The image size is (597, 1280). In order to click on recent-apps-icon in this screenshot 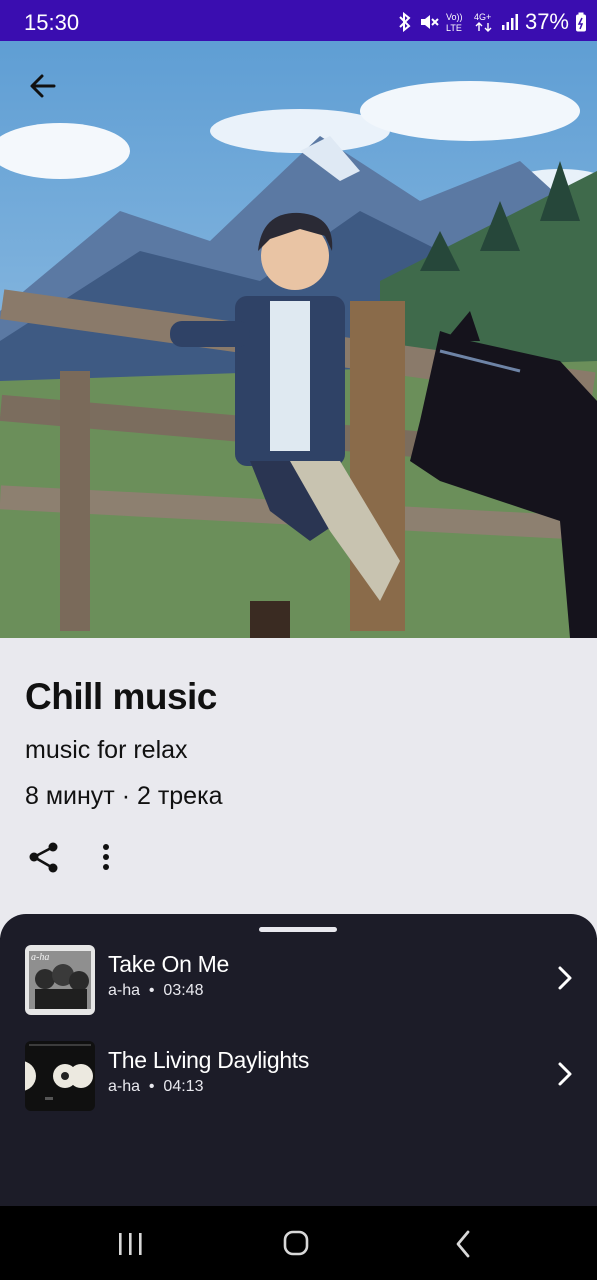, I will do `click(130, 1244)`.